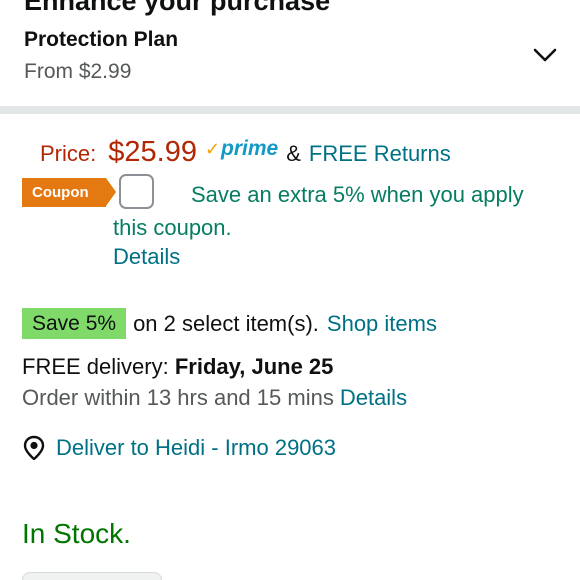  What do you see at coordinates (545, 55) in the screenshot?
I see `chevron-down-icon` at bounding box center [545, 55].